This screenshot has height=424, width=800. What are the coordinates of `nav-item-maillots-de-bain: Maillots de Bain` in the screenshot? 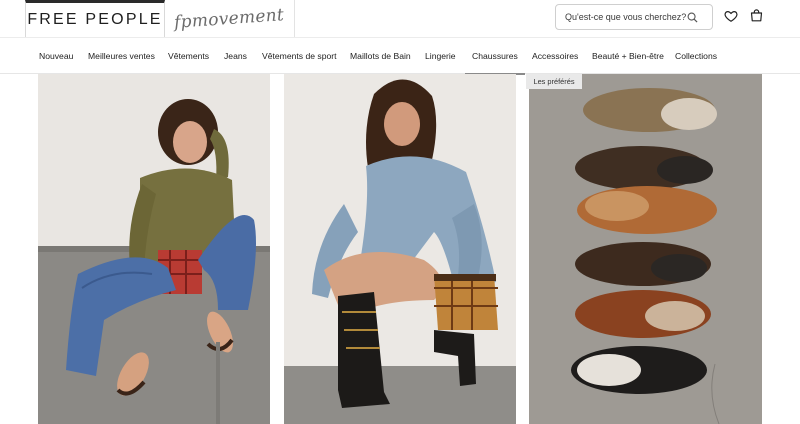 It's located at (380, 56).